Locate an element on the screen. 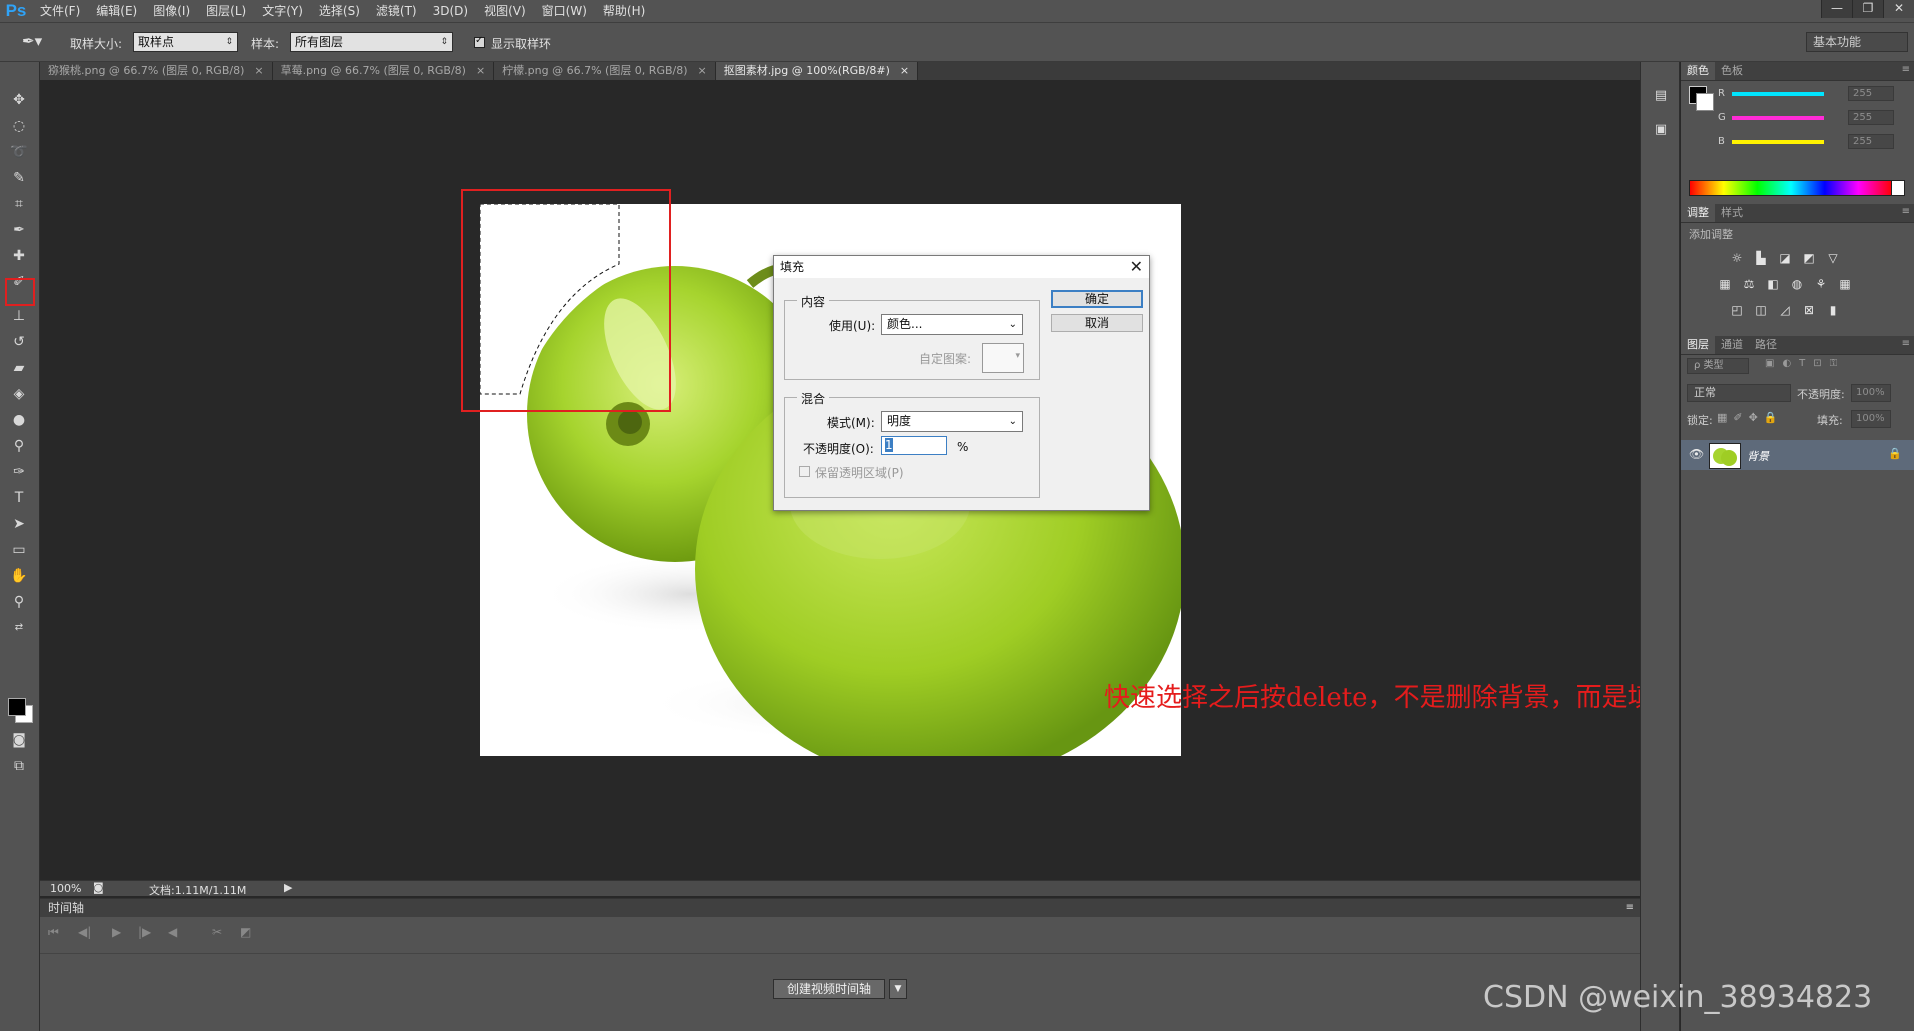  tab-swatches: 色板 is located at coordinates (1732, 71).